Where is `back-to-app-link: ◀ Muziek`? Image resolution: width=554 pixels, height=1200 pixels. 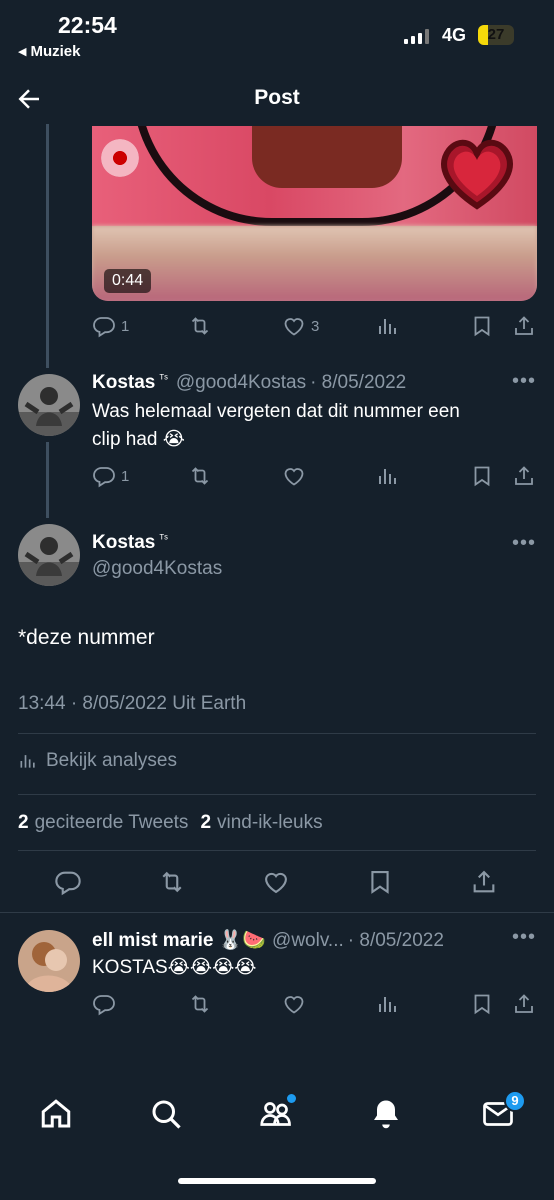
back-to-app-link: ◀ Muziek is located at coordinates (49, 51).